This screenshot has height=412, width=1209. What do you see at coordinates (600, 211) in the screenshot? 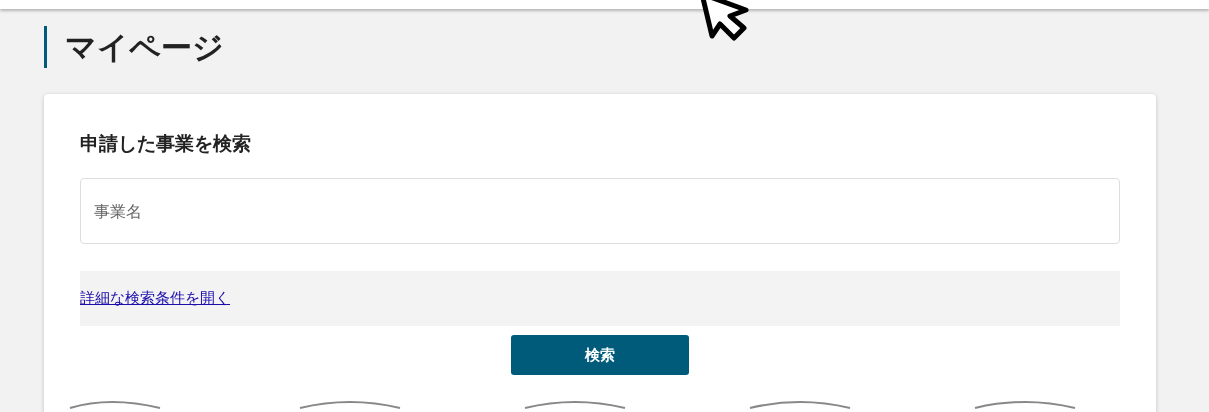
I see `search-field: 事業名` at bounding box center [600, 211].